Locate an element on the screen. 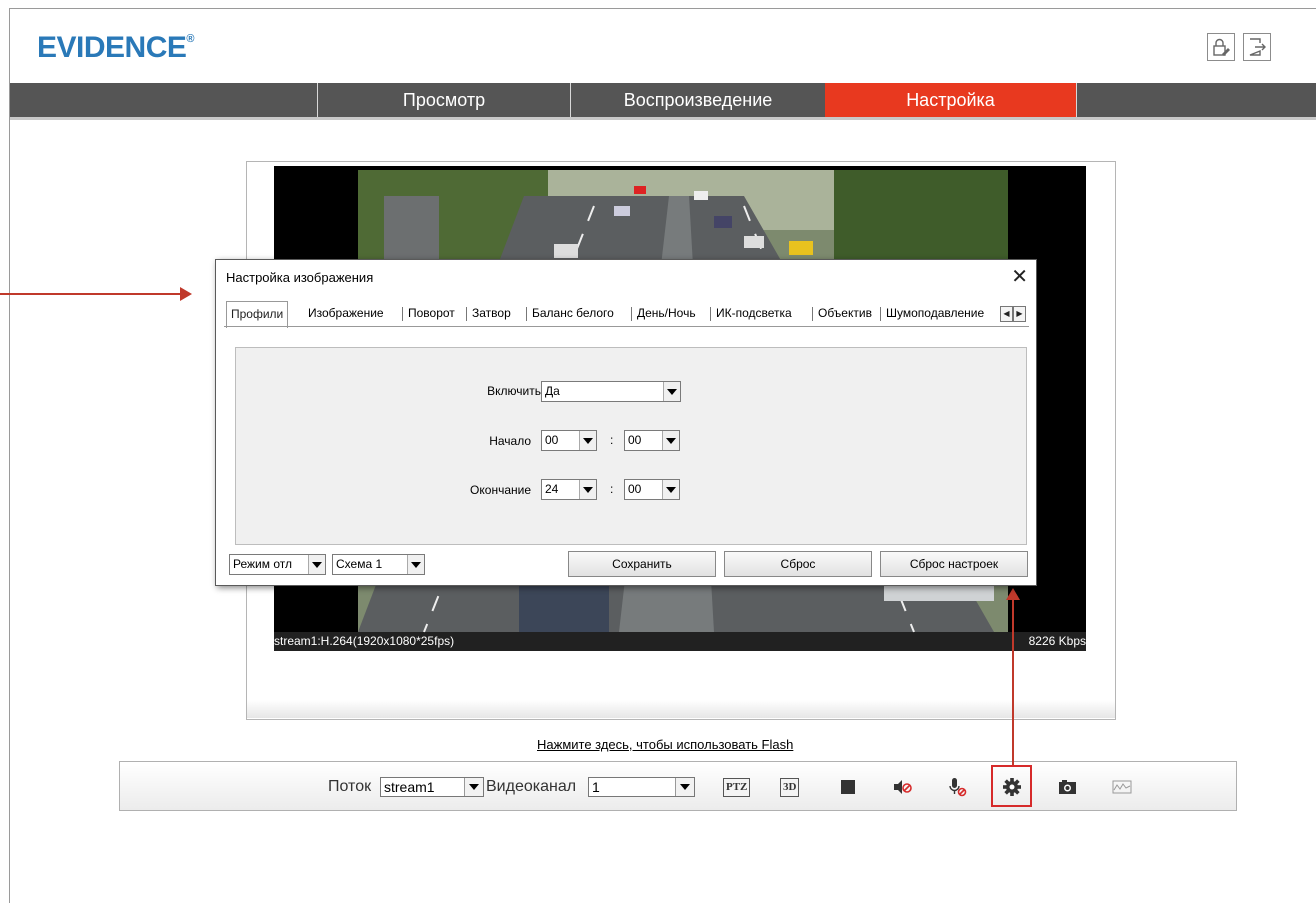 The image size is (1316, 903). snapshot-button is located at coordinates (1068, 787).